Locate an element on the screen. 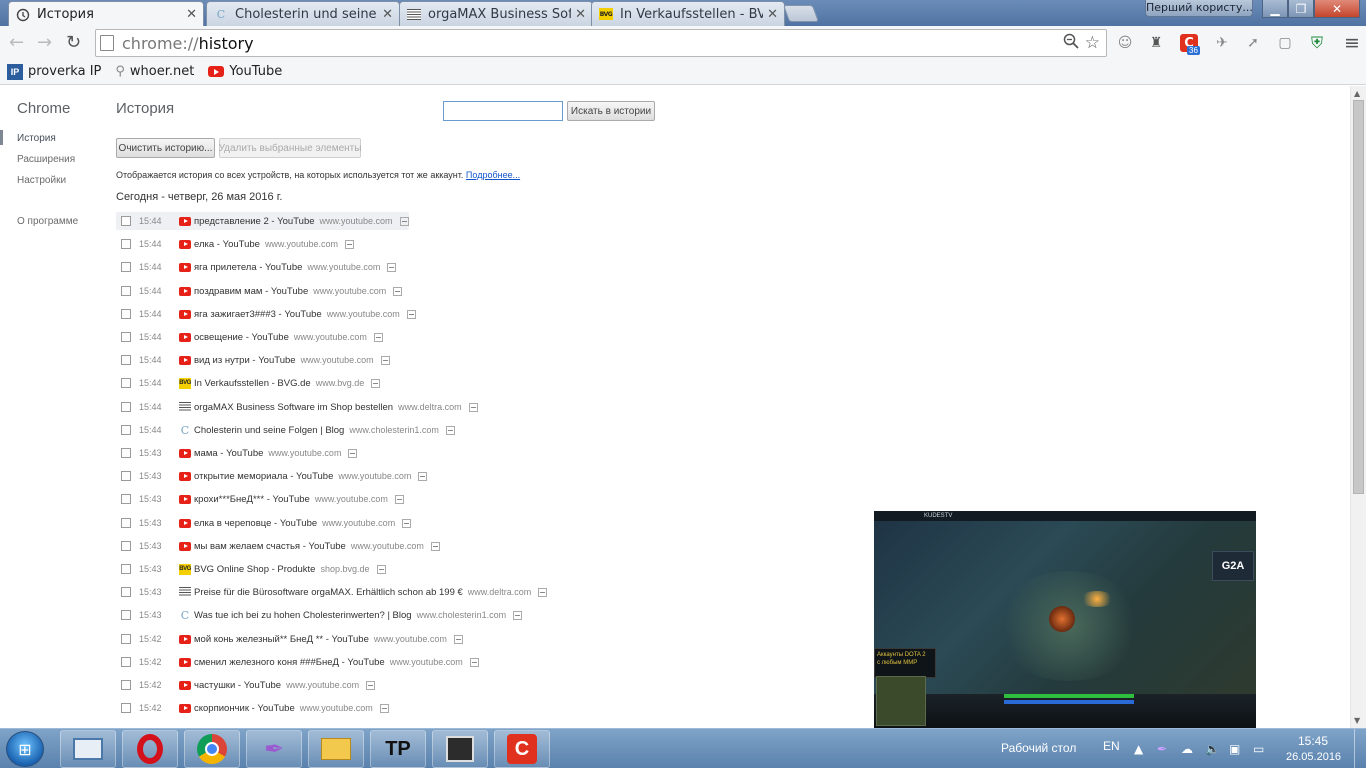 This screenshot has height=768, width=1366. search-history-button: Искать в истории is located at coordinates (611, 111).